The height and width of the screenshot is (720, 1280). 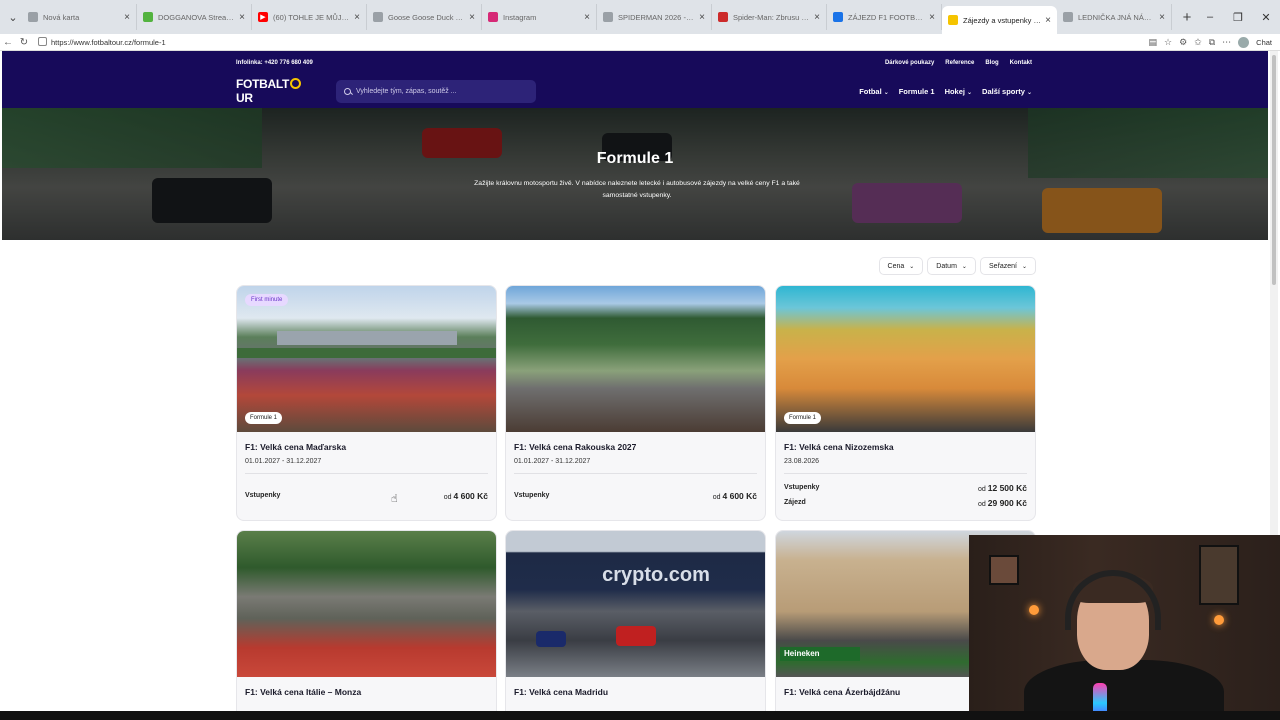 I want to click on filter-date: Datum ⌄, so click(x=951, y=266).